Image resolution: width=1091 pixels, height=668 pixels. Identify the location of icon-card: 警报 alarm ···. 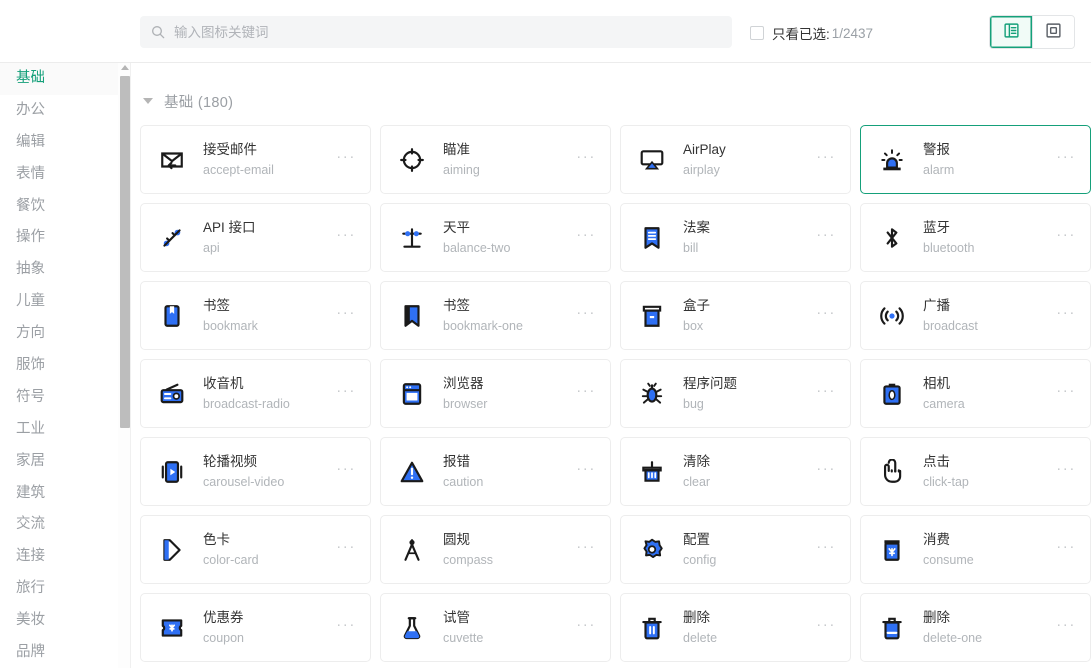
(975, 159).